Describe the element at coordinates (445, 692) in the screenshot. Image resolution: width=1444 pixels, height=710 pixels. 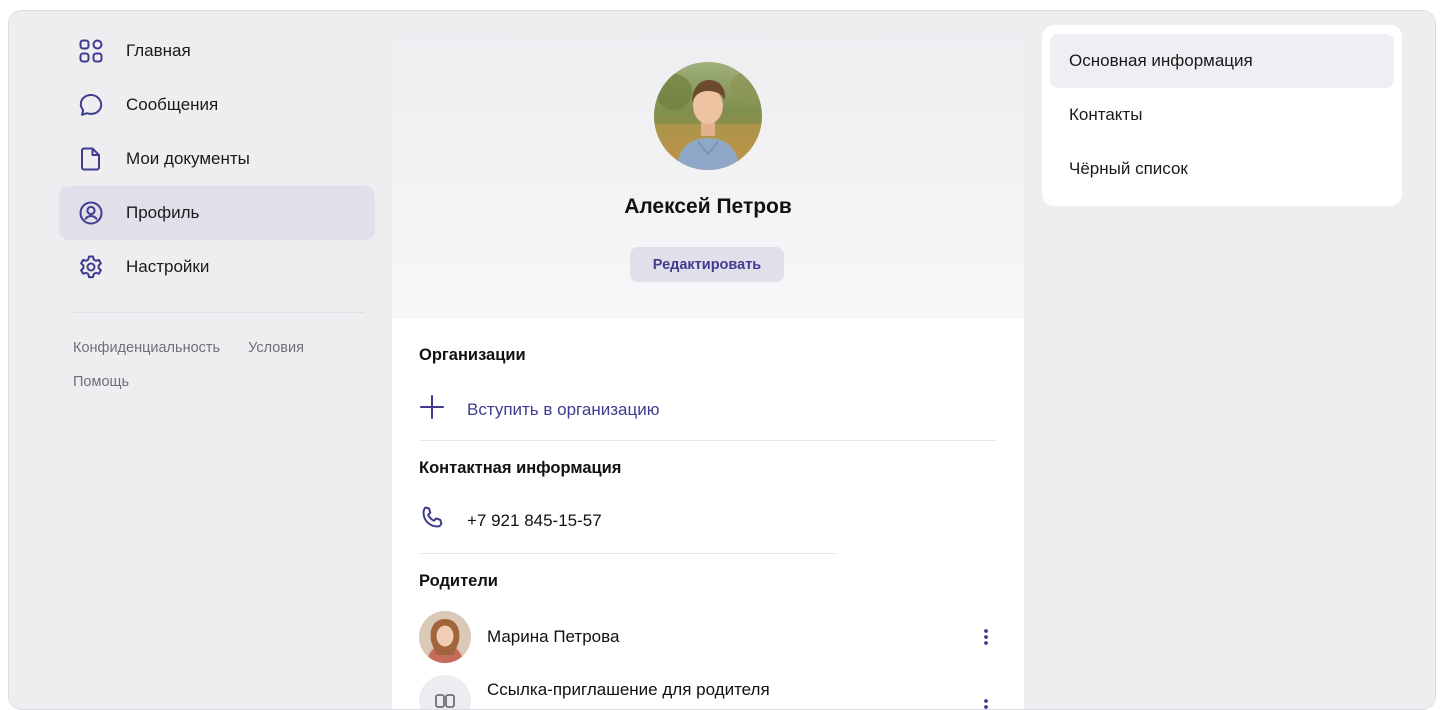
I see `link-icon` at that location.